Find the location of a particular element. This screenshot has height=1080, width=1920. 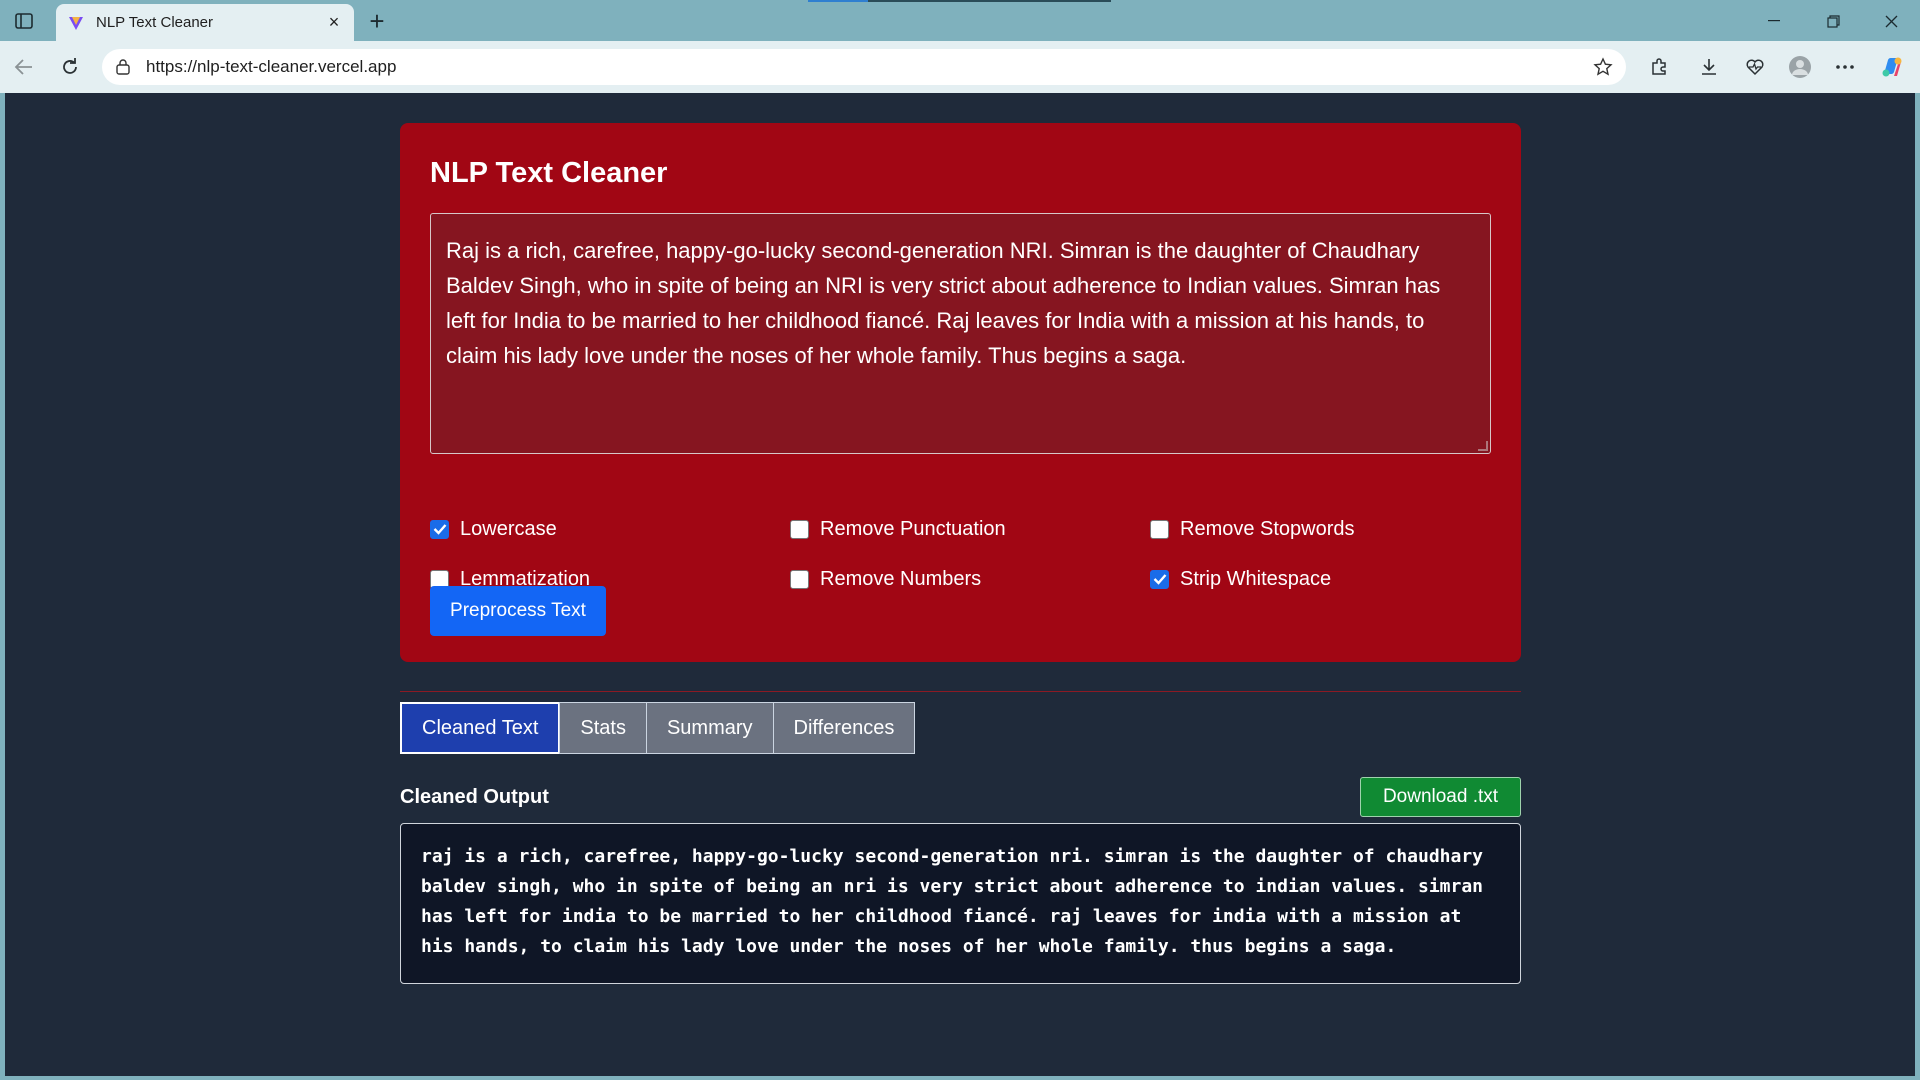

browser-tab-bar: NLP Text Cleaner × + is located at coordinates (960, 20).